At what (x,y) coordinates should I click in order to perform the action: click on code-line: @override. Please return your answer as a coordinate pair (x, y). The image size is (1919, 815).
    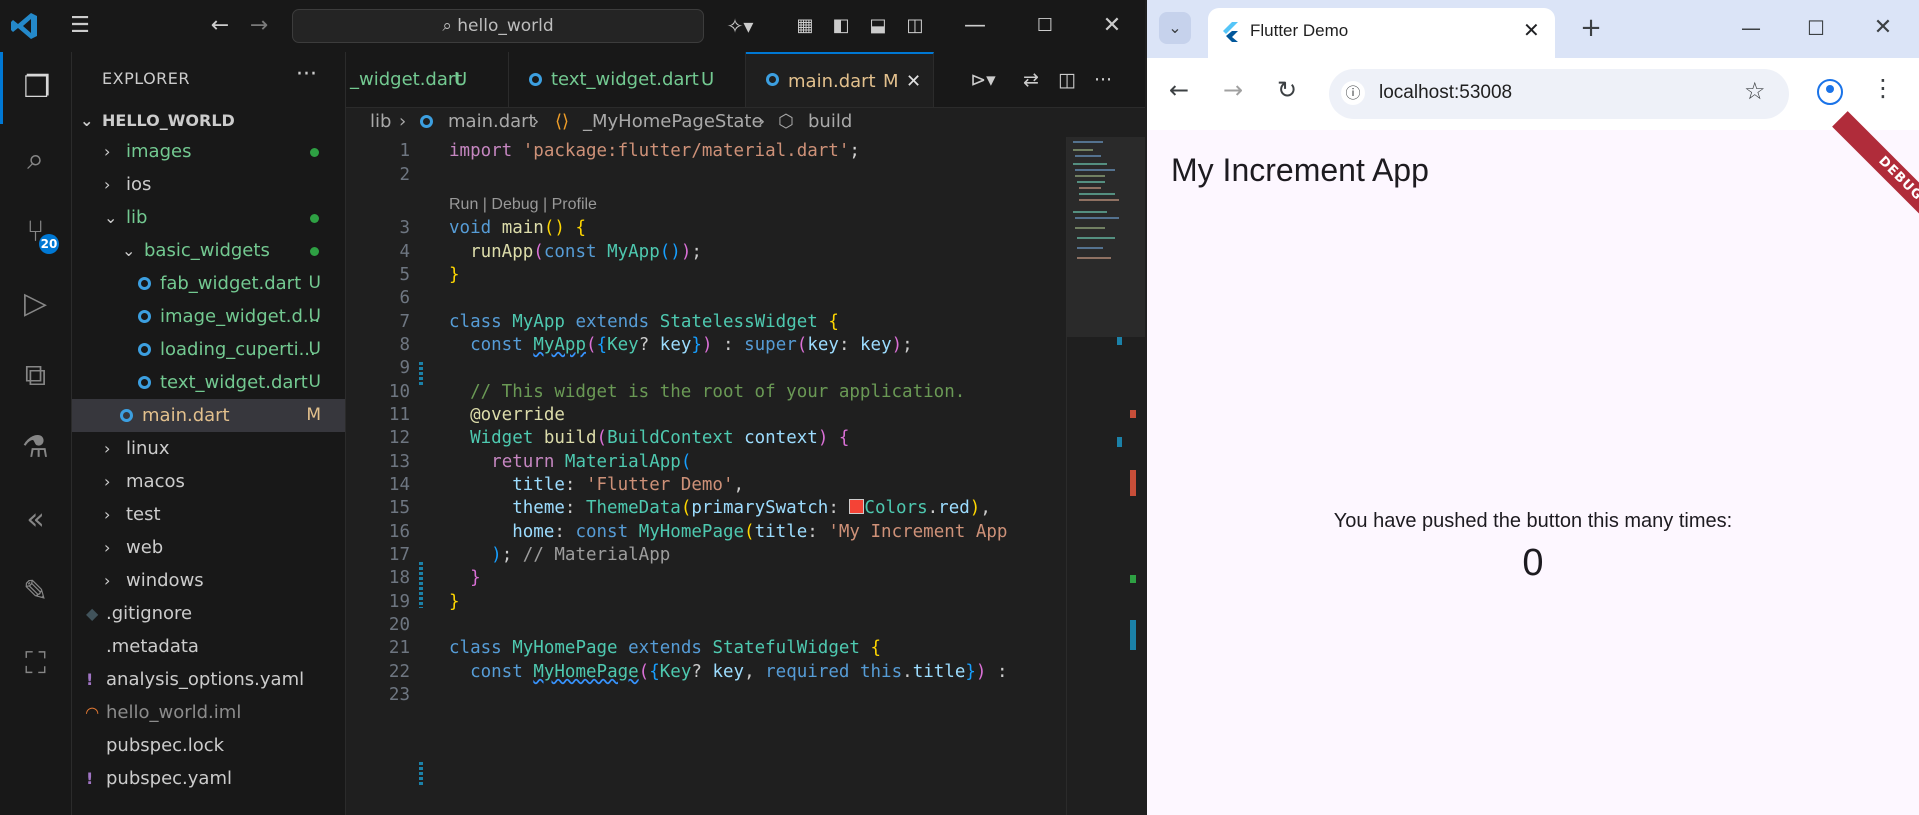
    Looking at the image, I should click on (517, 415).